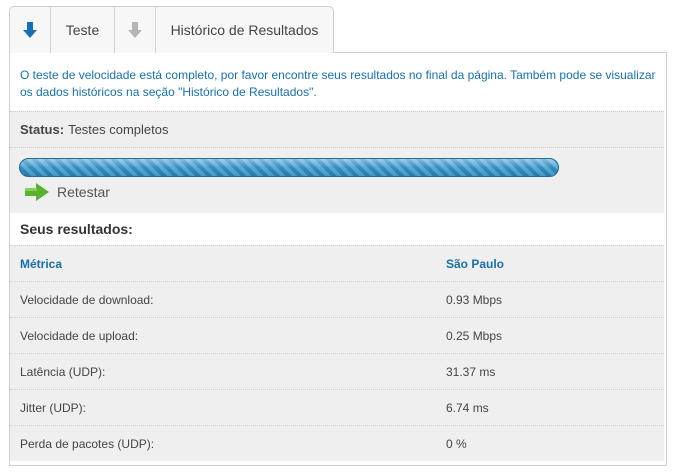 This screenshot has width=675, height=473. What do you see at coordinates (471, 371) in the screenshot?
I see `value-cell: 31.37 ms` at bounding box center [471, 371].